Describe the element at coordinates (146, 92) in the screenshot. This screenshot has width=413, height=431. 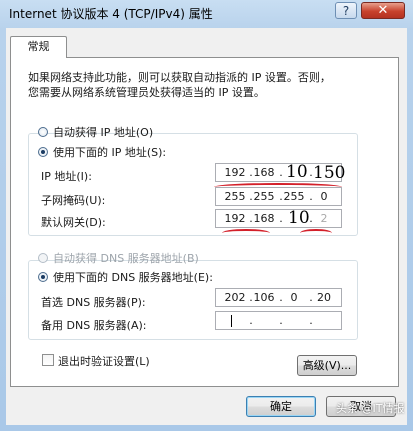
I see `description-line-2: 您需要从网络系统管理员处获得适当的 IP 设置。` at that location.